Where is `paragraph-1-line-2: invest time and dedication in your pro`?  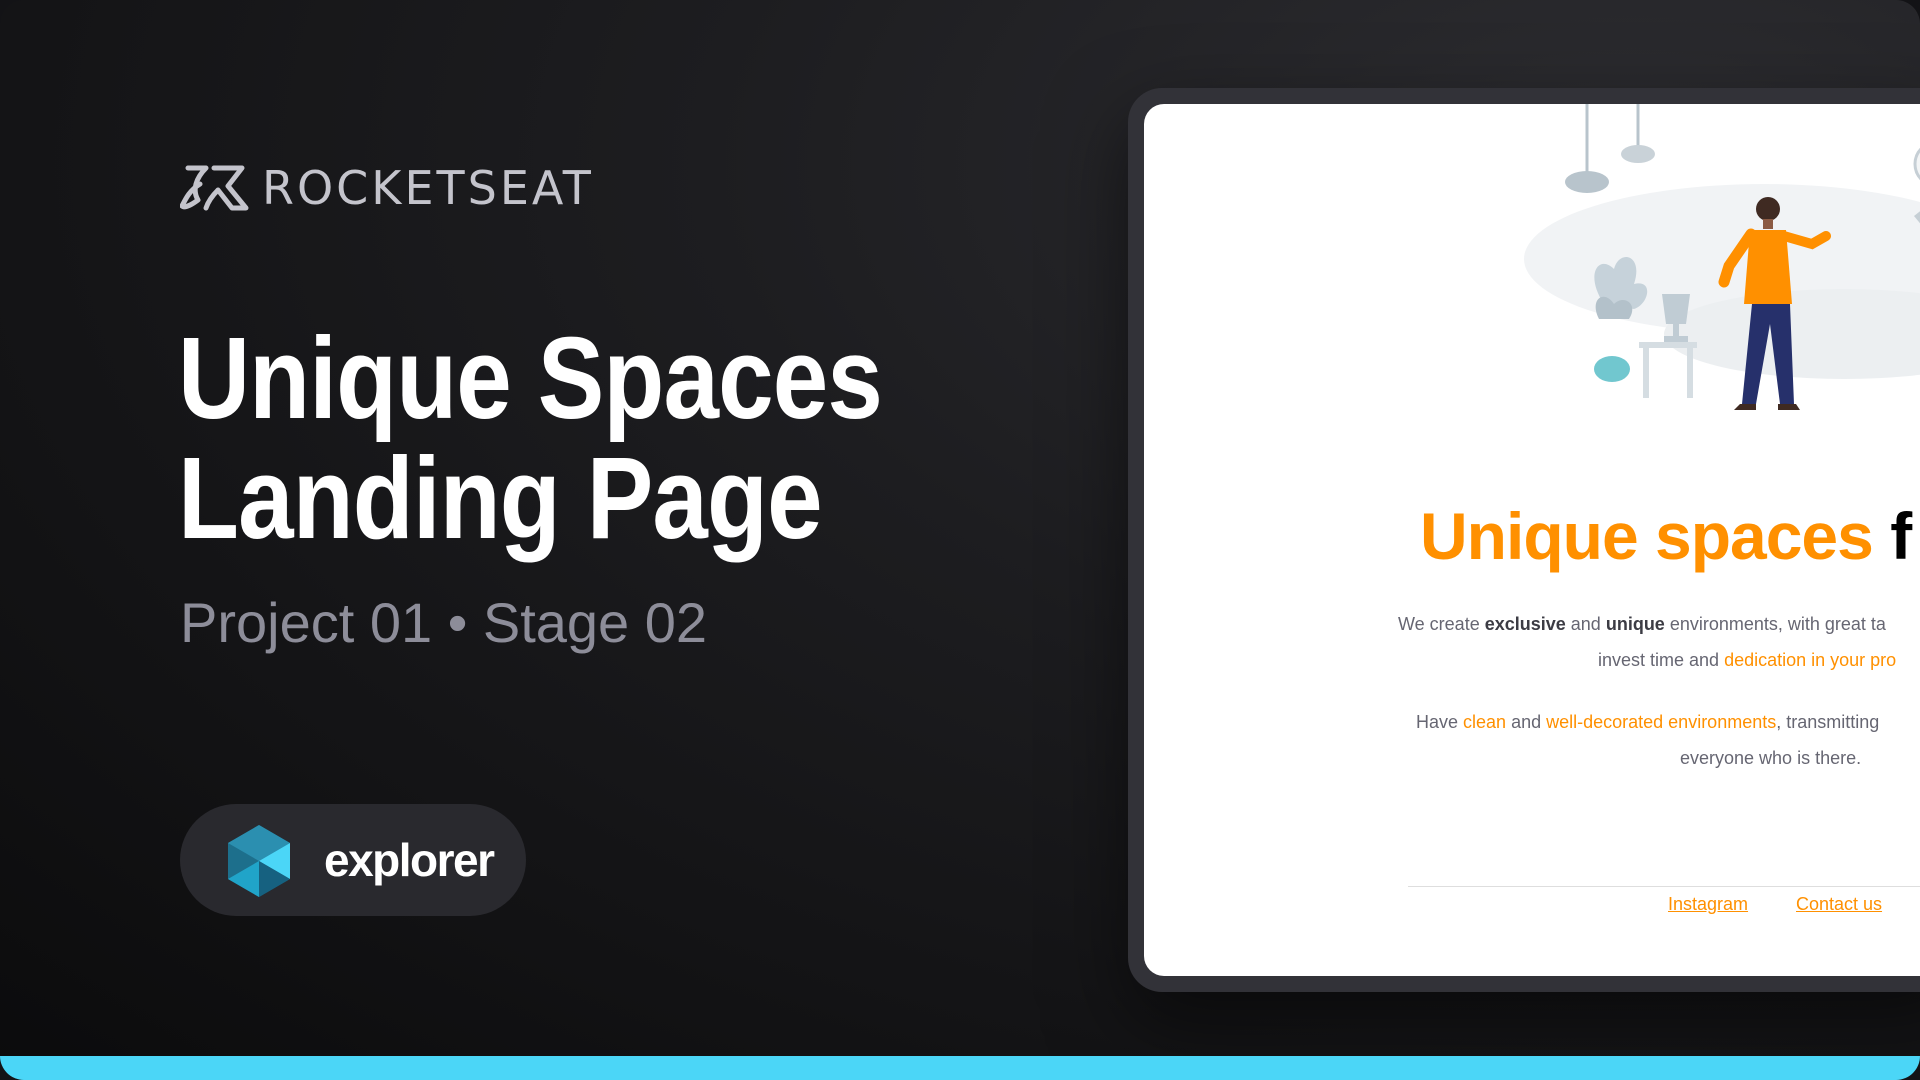
paragraph-1-line-2: invest time and dedication in your pro is located at coordinates (1747, 660).